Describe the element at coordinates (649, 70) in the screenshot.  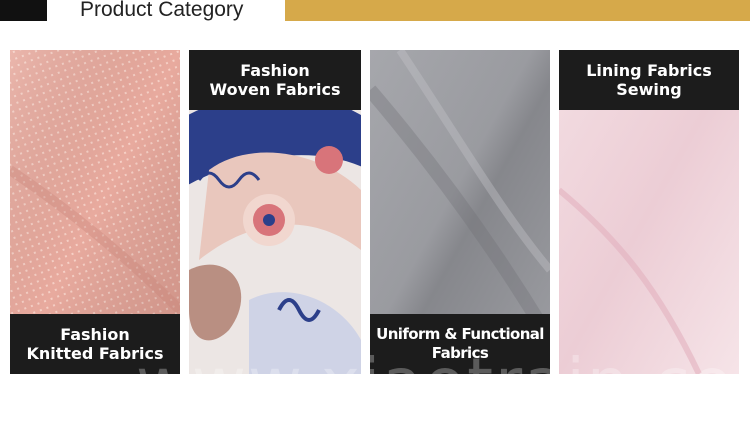
I see `category-label-line1: Lining Fabrics` at that location.